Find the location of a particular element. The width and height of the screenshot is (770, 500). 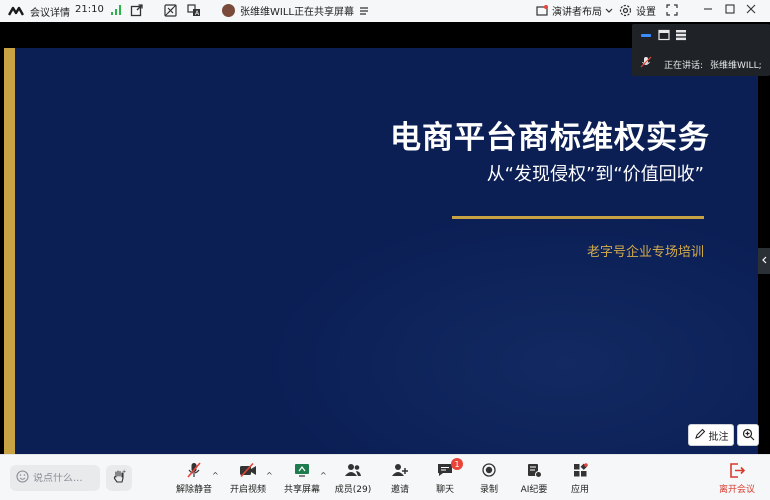

share-screen-button: 共享屏幕 is located at coordinates (302, 479).